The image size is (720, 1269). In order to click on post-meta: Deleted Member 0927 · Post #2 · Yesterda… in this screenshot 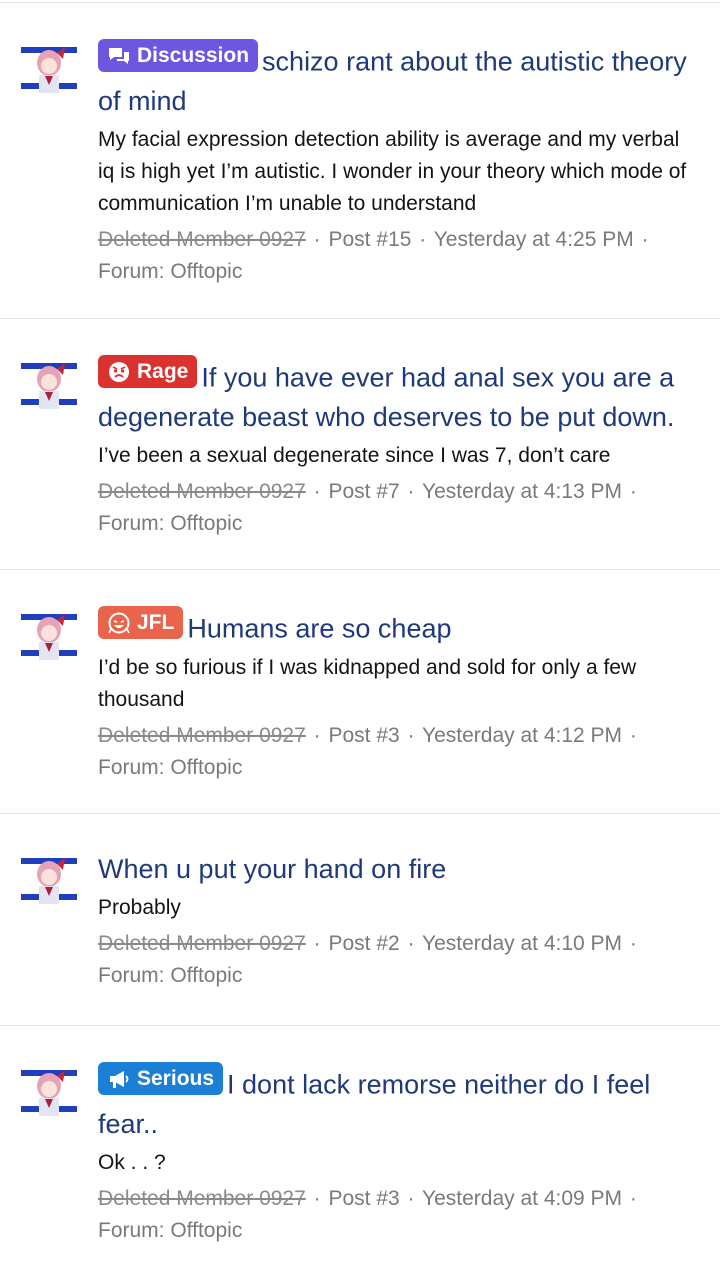, I will do `click(399, 960)`.